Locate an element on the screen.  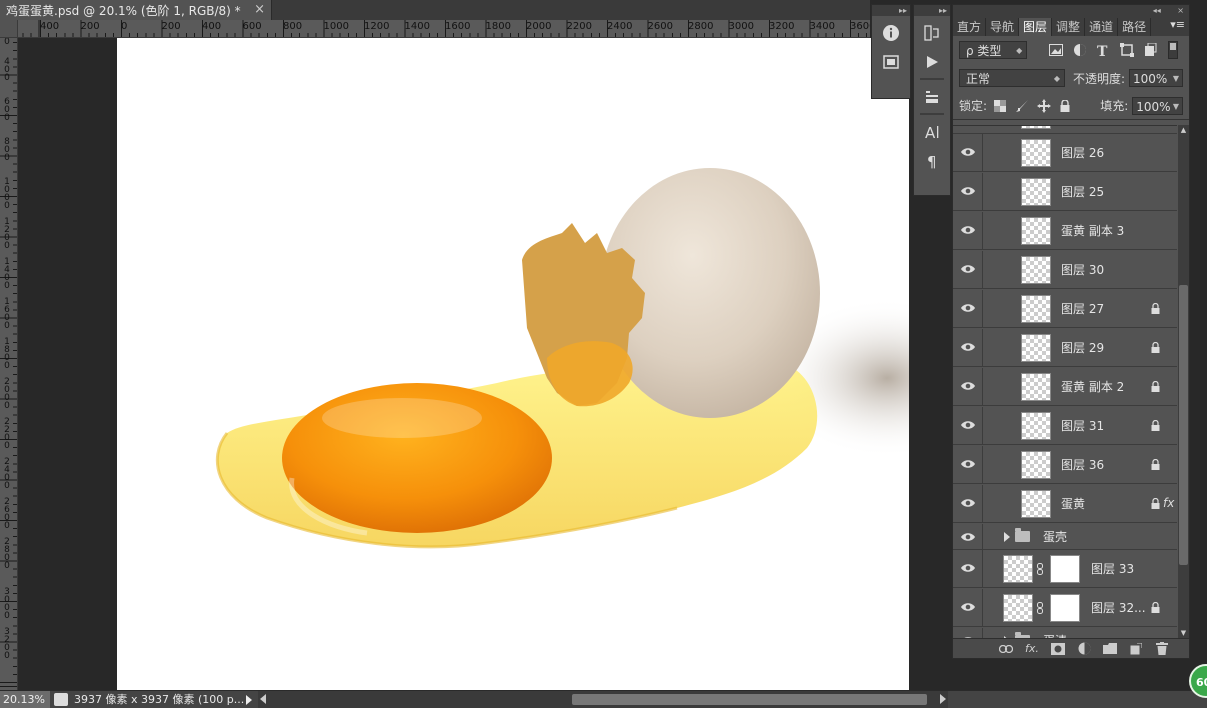
layer-name: 图层 27 is located at coordinates (1083, 309).